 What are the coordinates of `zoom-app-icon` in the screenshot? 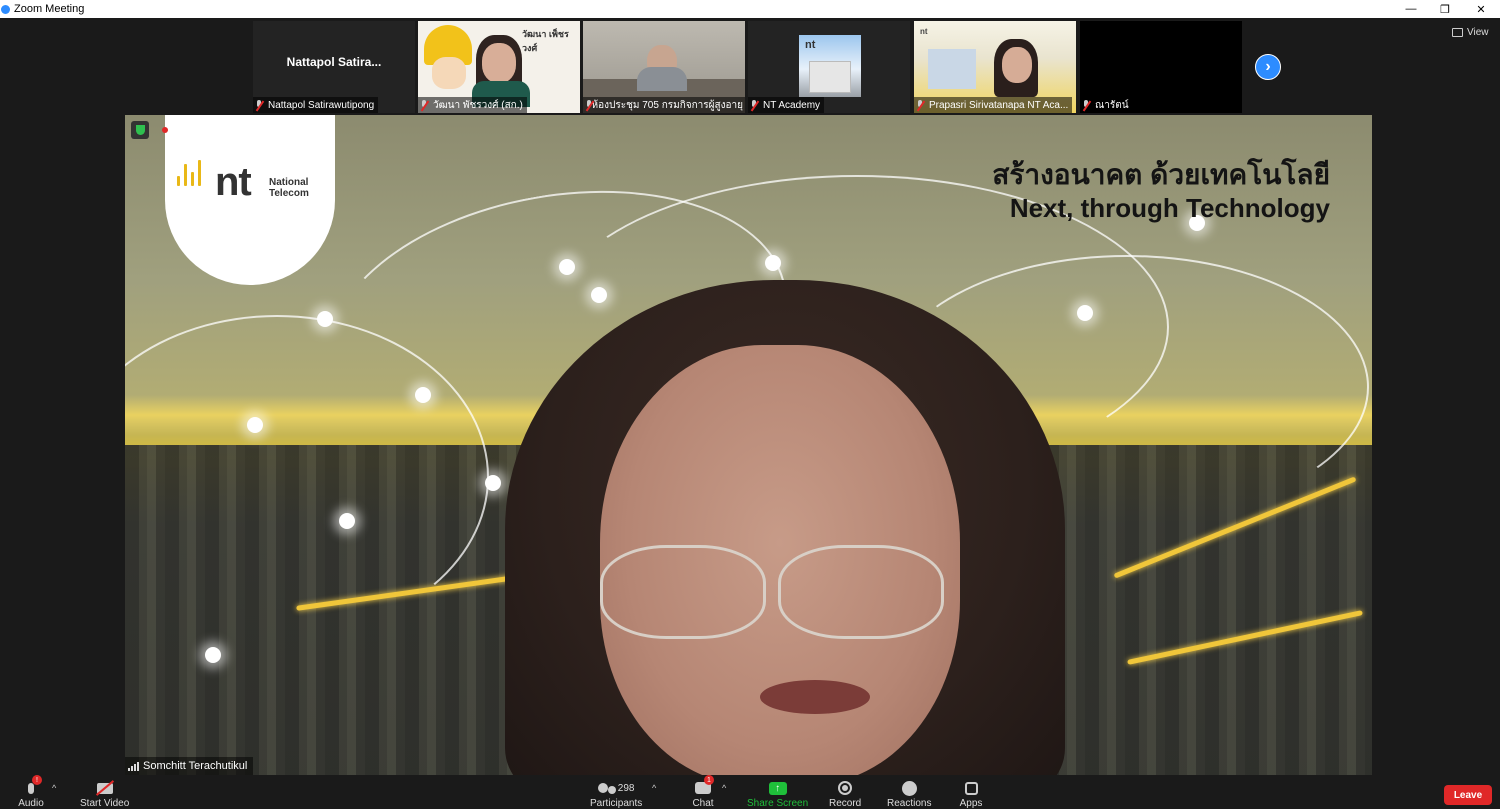 It's located at (5, 9).